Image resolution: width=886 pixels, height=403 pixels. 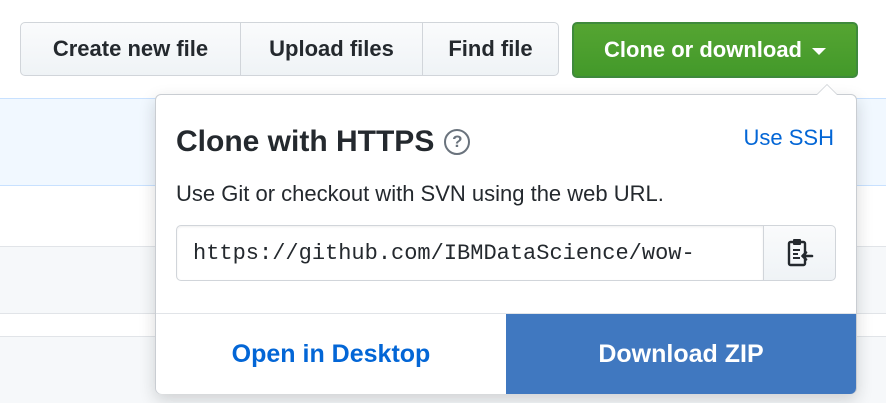 I want to click on clone-panel-title-text: Clone with HTTPS, so click(x=305, y=141).